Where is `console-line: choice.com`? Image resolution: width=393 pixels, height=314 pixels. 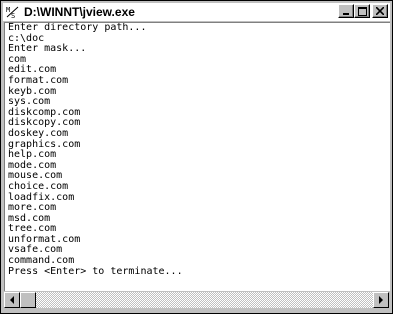 console-line: choice.com is located at coordinates (38, 186).